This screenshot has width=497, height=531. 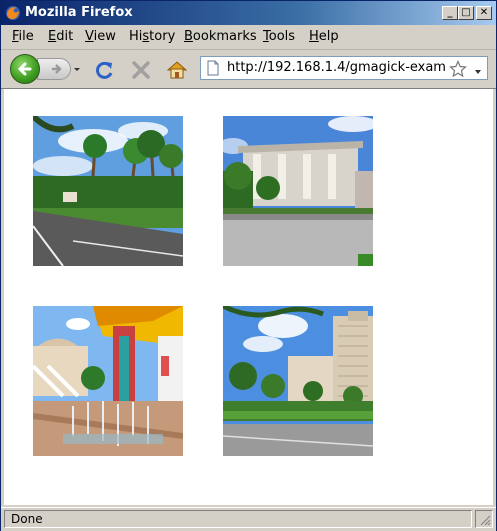 I want to click on menu-file: File, so click(x=23, y=36).